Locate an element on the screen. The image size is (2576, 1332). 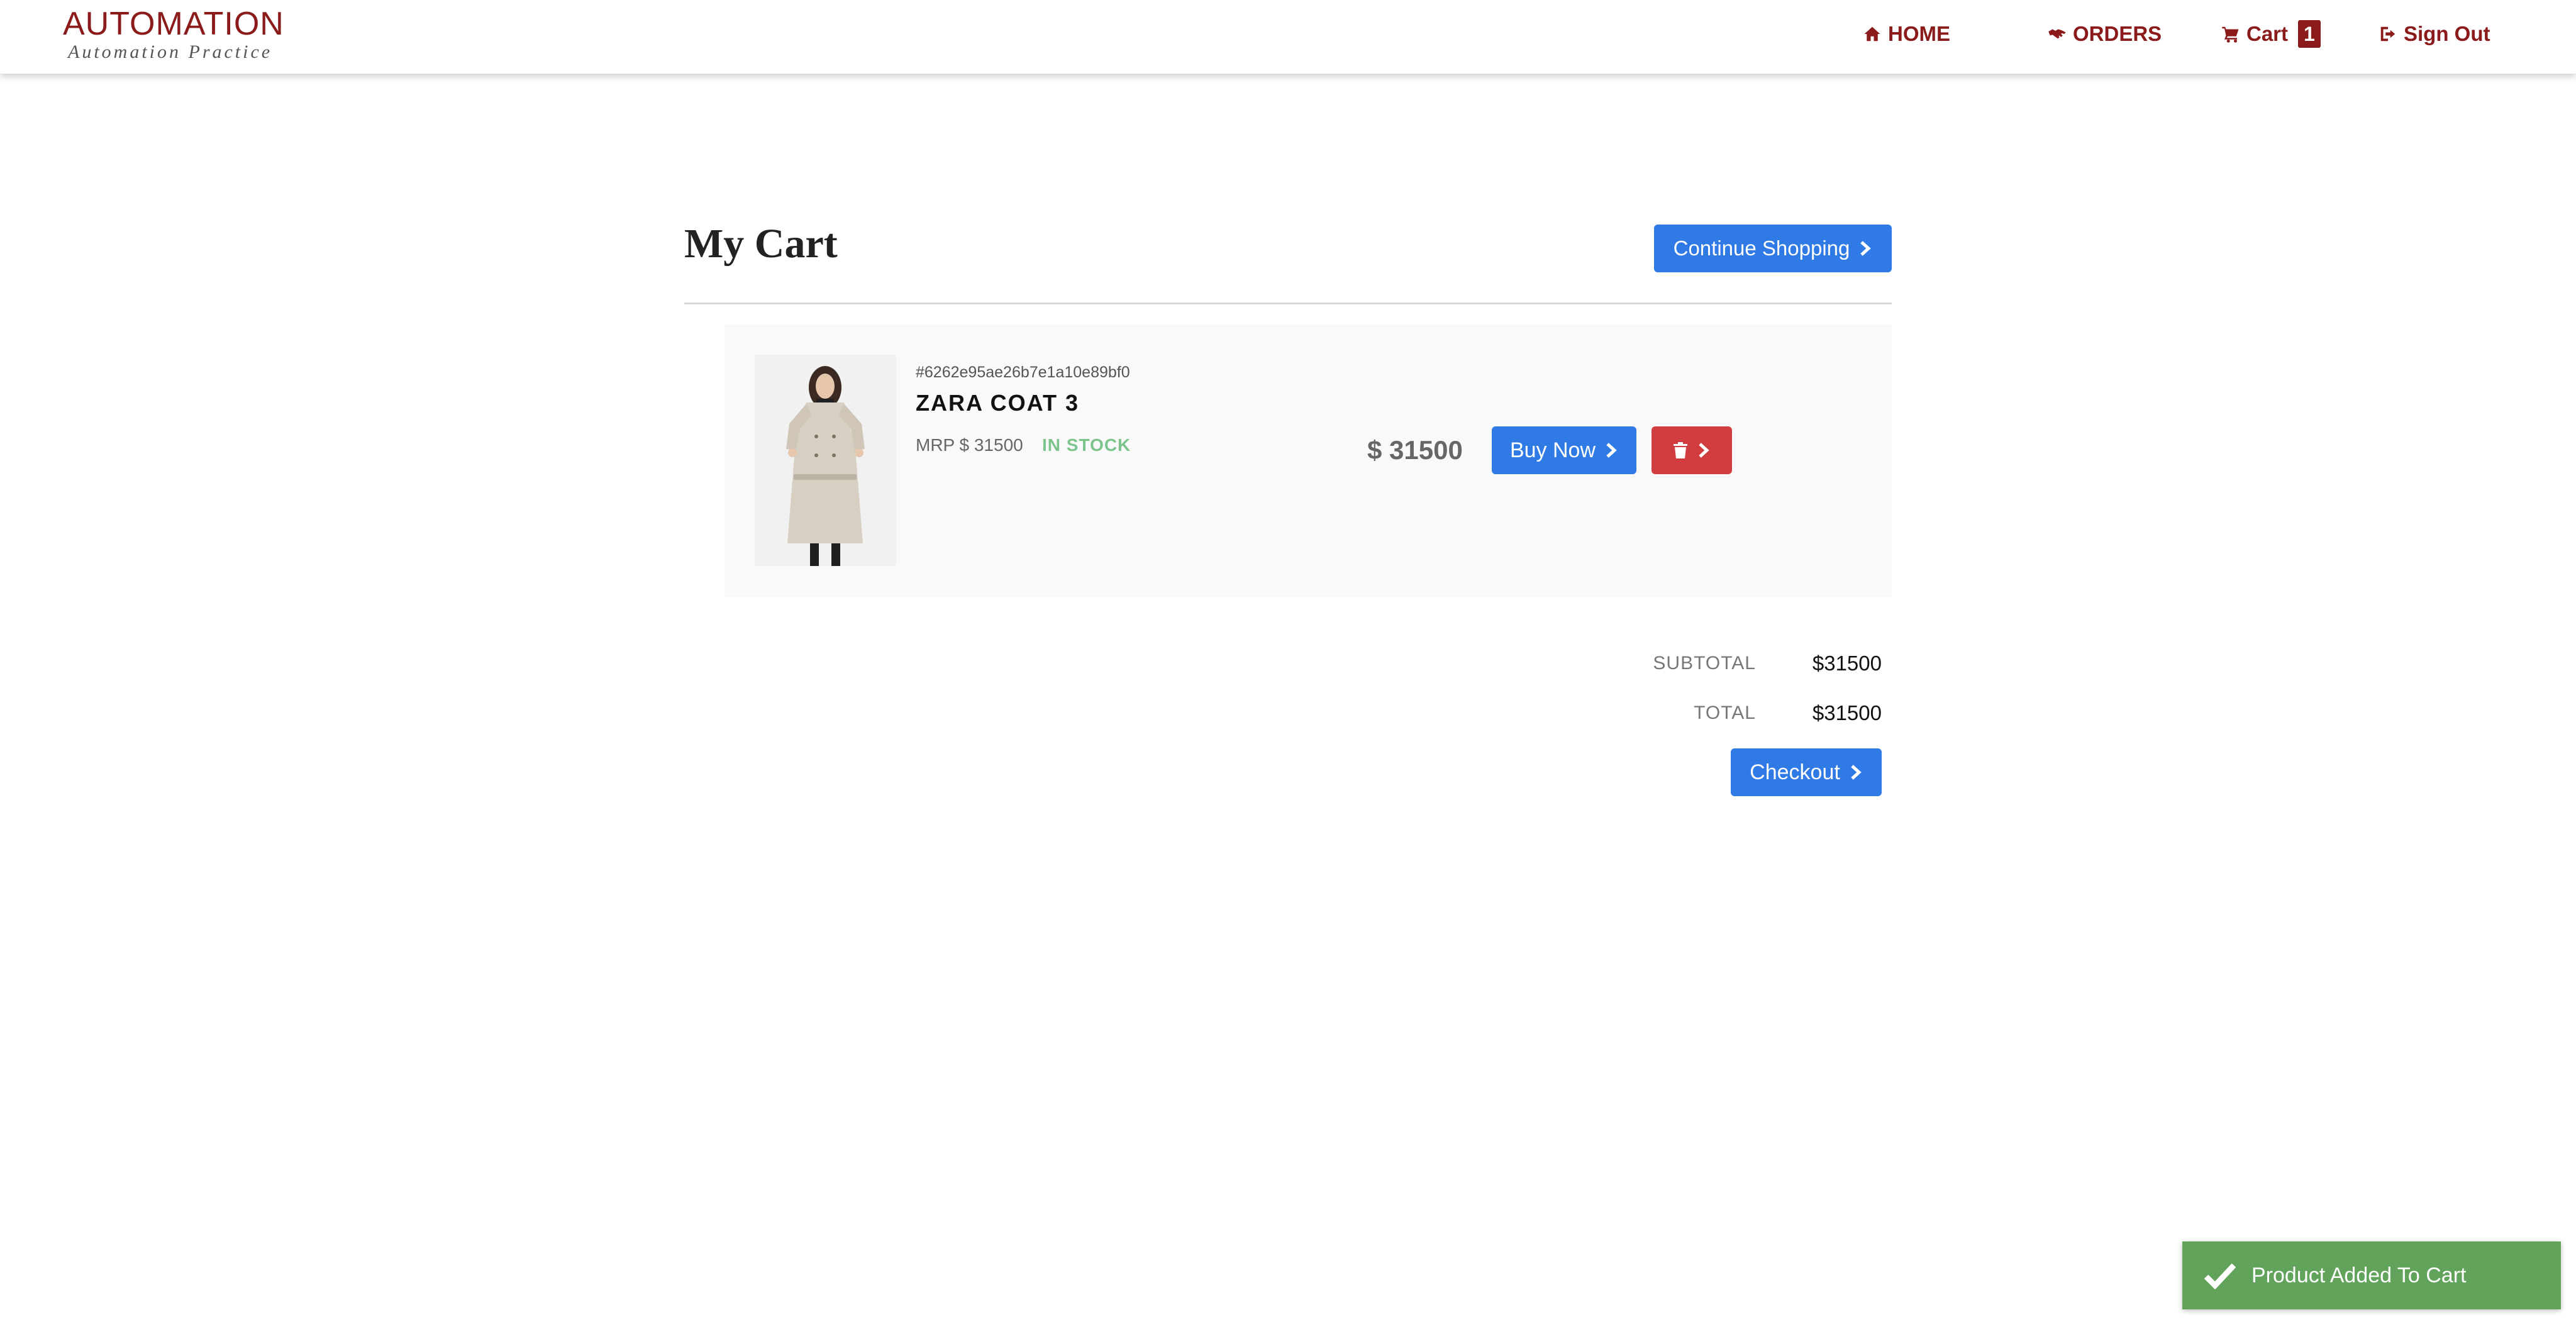
product-id: #6262e95ae26b7e1a10e89bf0 is located at coordinates (1023, 372).